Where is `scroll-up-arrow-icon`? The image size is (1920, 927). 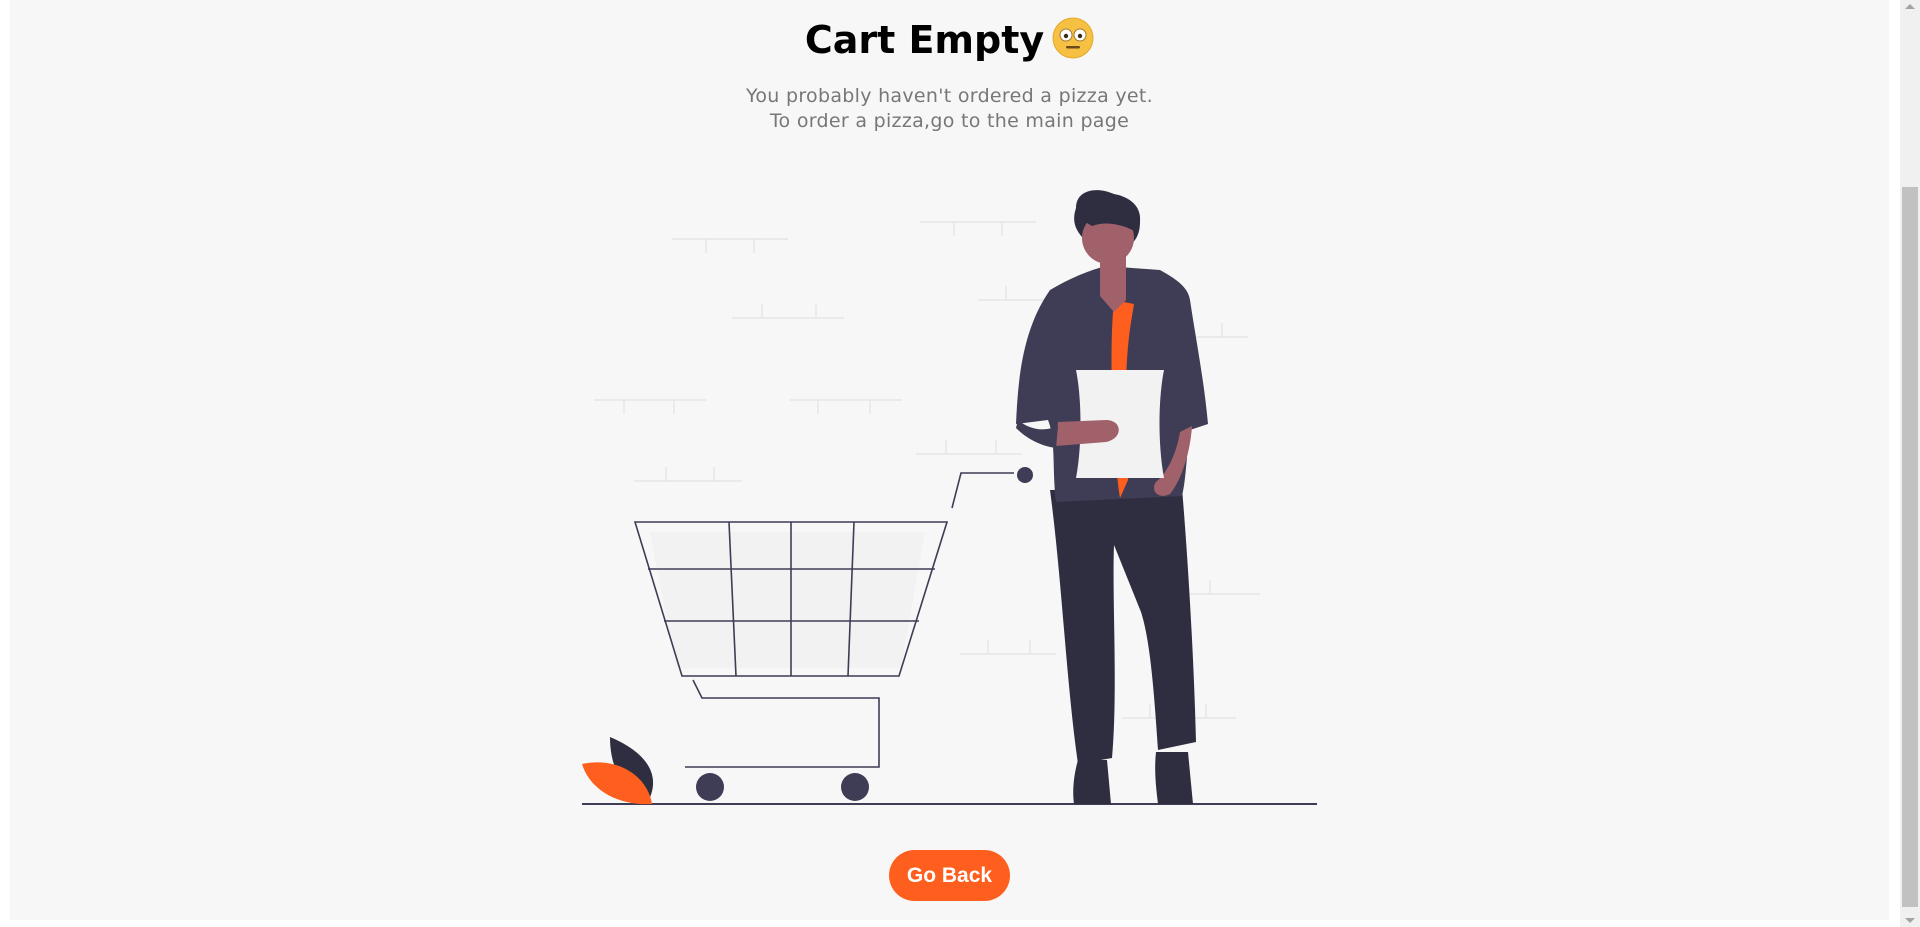
scroll-up-arrow-icon is located at coordinates (1910, 6).